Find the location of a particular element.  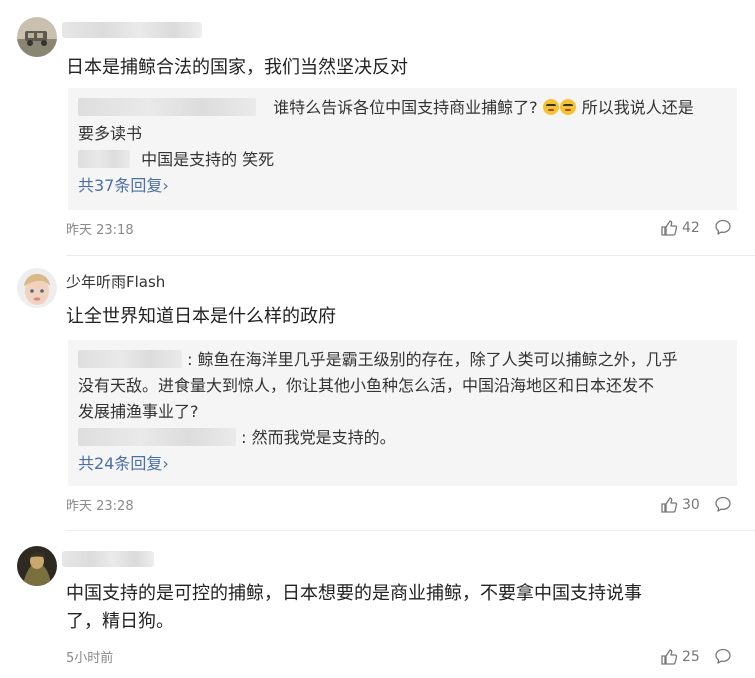

reply-text: 所以我说人还是 is located at coordinates (637, 107).